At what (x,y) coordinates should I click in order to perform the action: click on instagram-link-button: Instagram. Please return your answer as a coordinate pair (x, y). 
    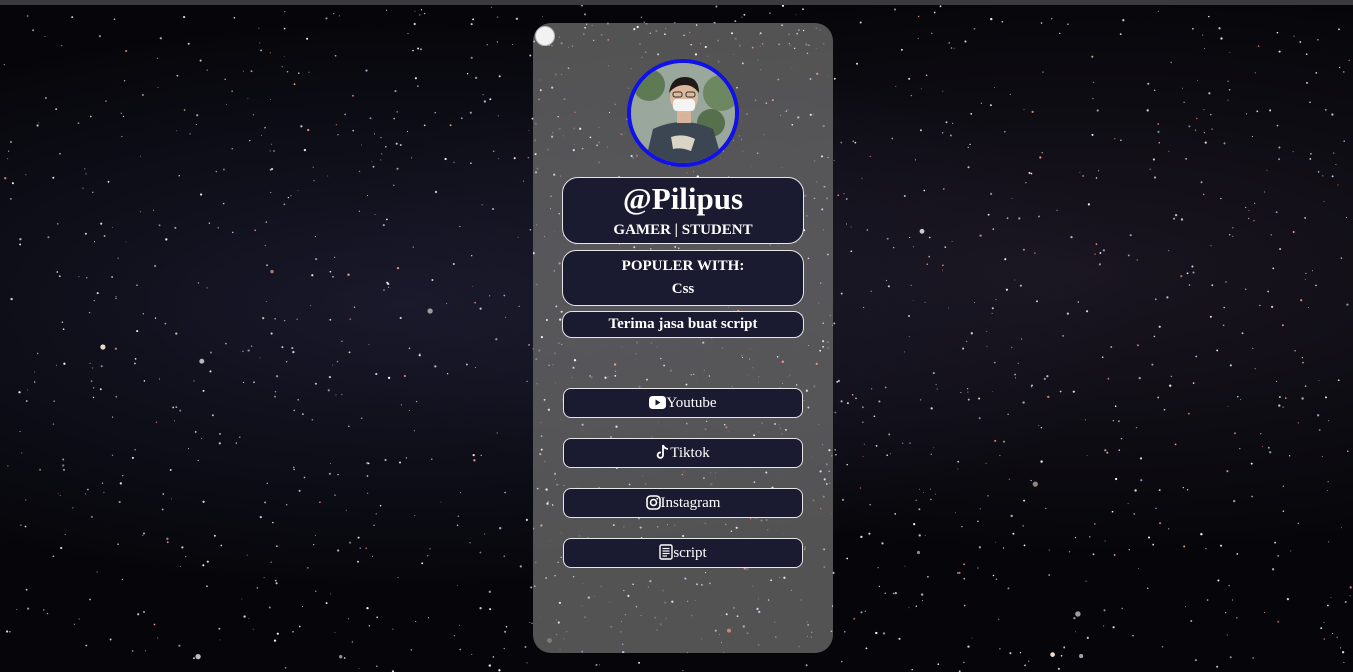
    Looking at the image, I should click on (683, 503).